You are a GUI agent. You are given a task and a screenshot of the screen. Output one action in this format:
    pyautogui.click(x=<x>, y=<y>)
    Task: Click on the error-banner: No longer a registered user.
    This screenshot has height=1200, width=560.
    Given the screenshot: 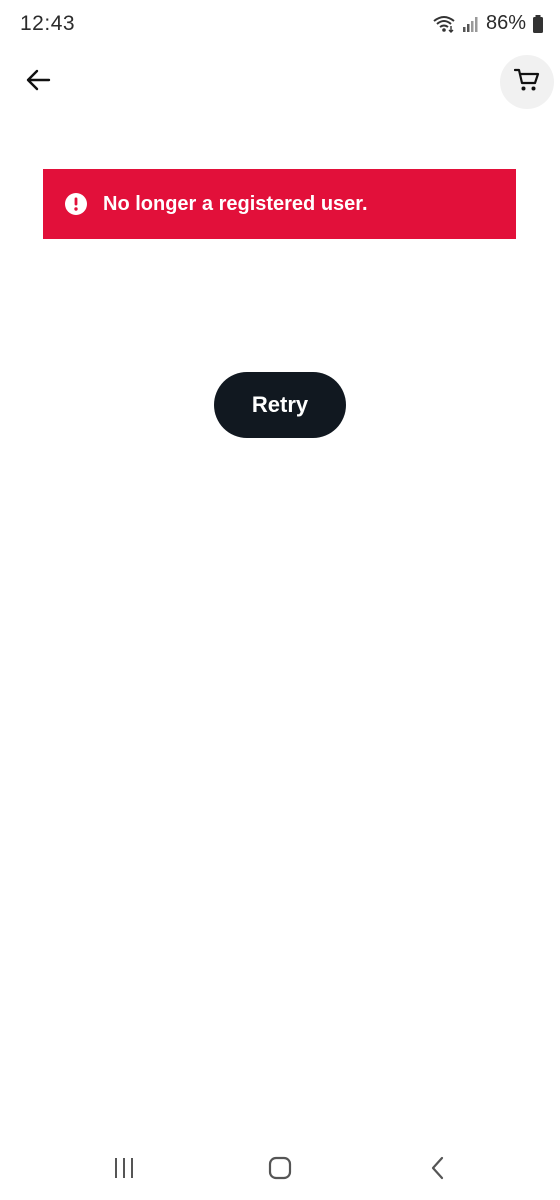 What is the action you would take?
    pyautogui.click(x=279, y=204)
    